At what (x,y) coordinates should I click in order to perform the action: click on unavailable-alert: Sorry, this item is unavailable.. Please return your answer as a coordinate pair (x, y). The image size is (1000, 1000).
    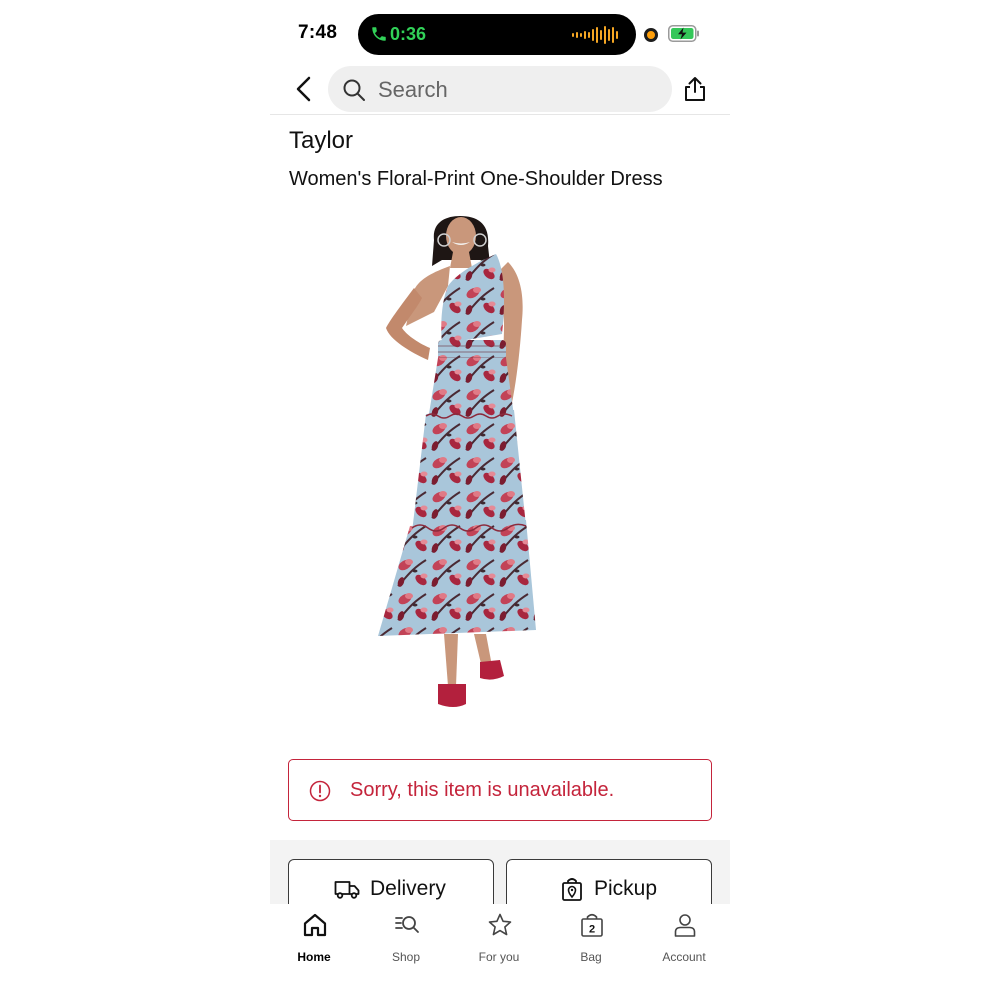
    Looking at the image, I should click on (500, 790).